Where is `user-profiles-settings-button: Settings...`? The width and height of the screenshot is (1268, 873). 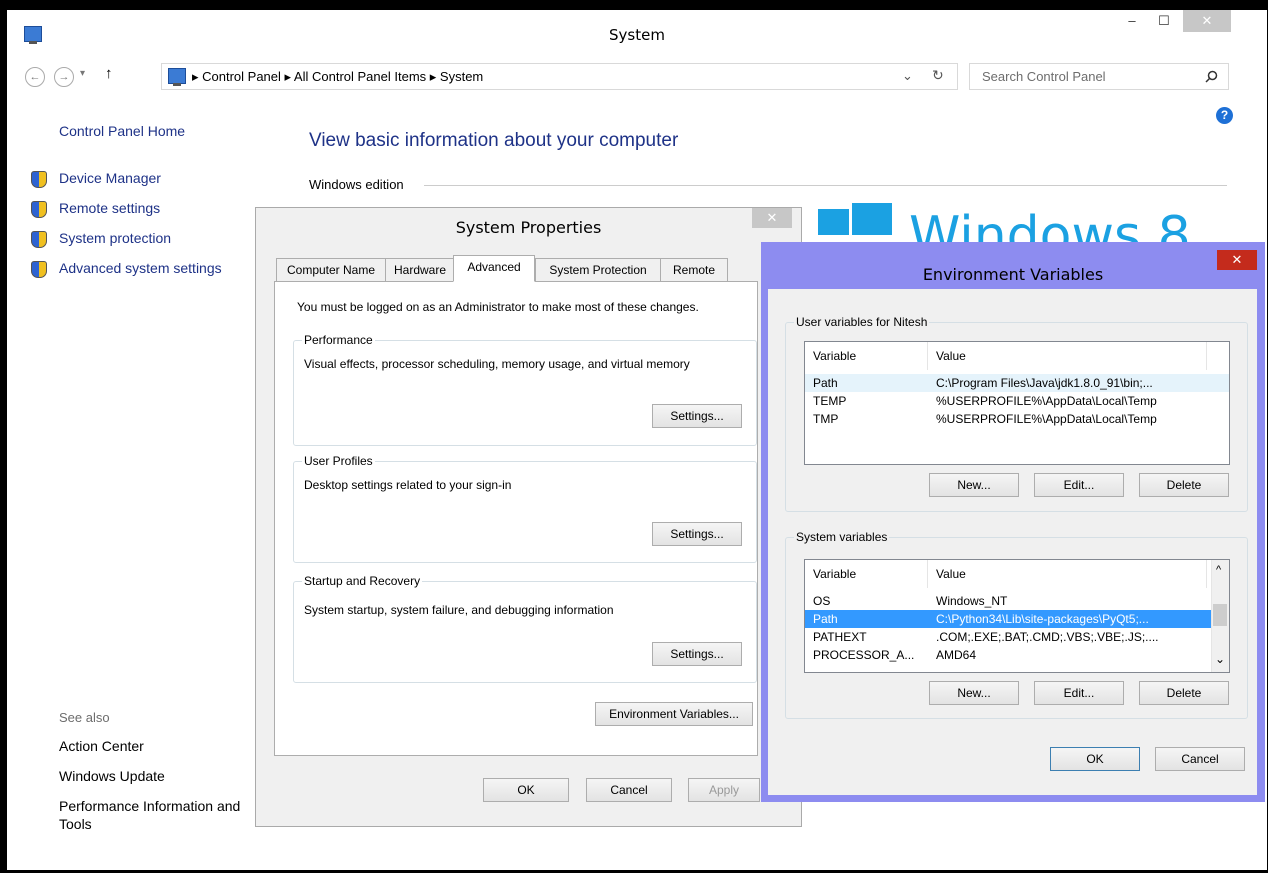
user-profiles-settings-button: Settings... is located at coordinates (697, 534).